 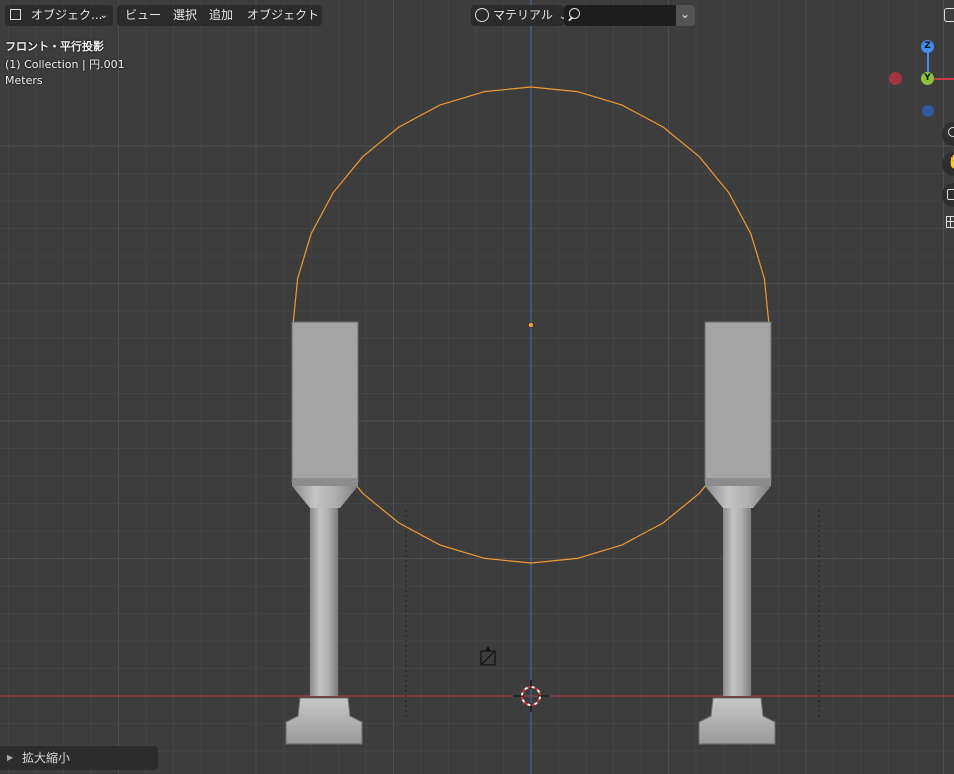 I want to click on collection-text: (1) Collection | 円.001, so click(x=65, y=64).